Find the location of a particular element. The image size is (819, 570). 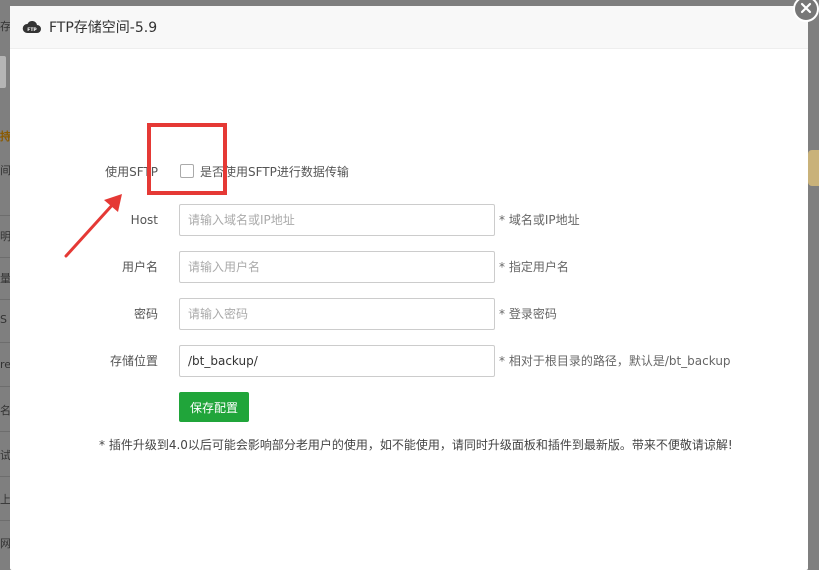

bg-text-fragment: 名 is located at coordinates (5, 410).